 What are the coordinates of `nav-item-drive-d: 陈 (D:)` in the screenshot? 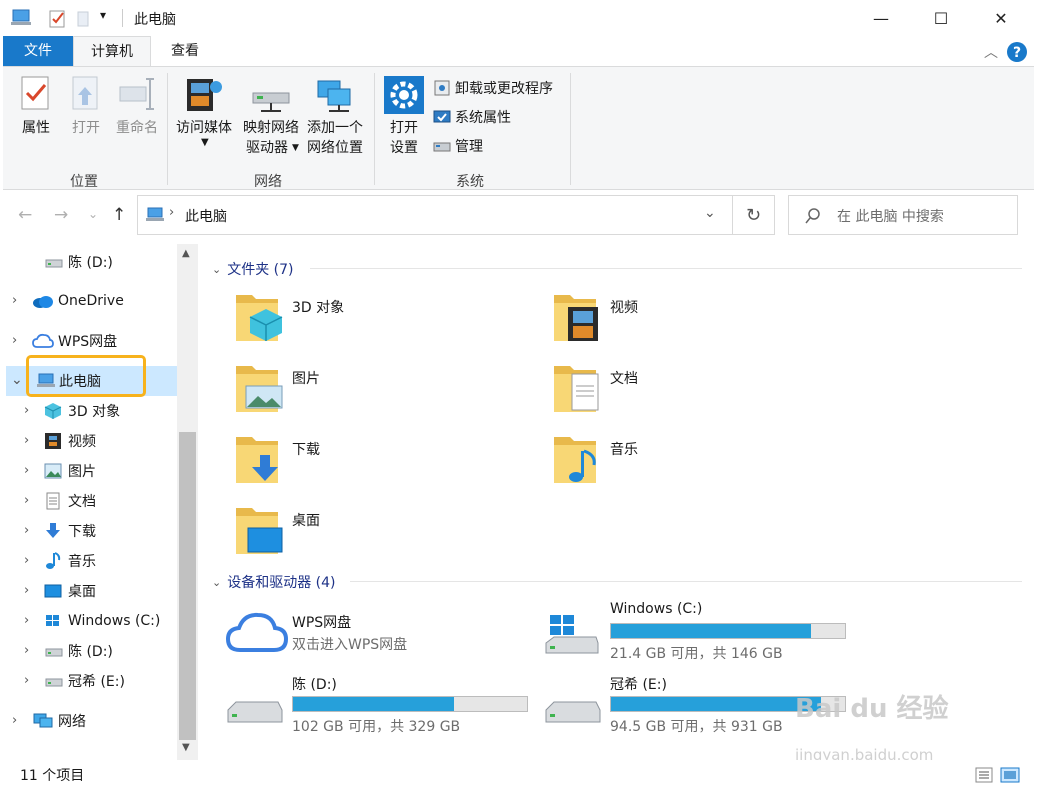 It's located at (78, 651).